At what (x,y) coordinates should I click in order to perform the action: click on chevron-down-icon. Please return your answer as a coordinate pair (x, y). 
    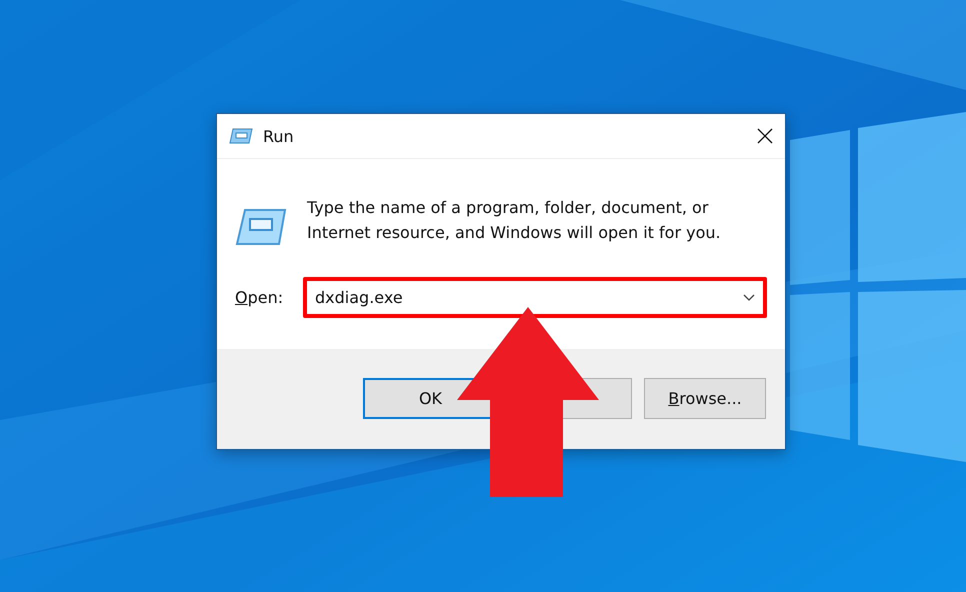
    Looking at the image, I should click on (749, 298).